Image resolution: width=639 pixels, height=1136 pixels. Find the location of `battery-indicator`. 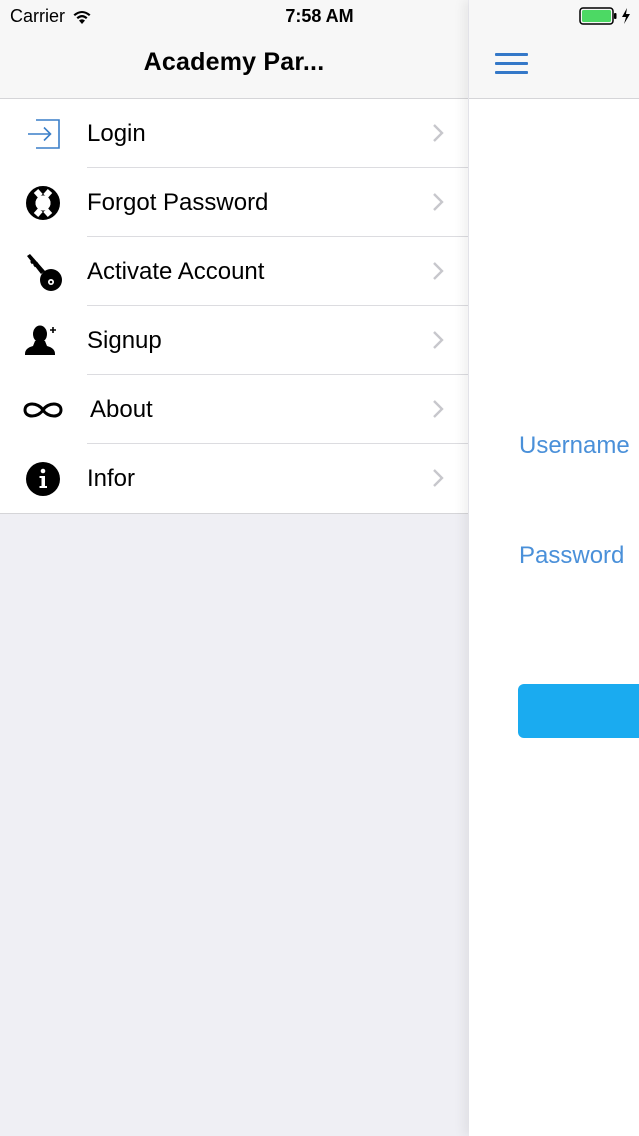

battery-indicator is located at coordinates (605, 16).